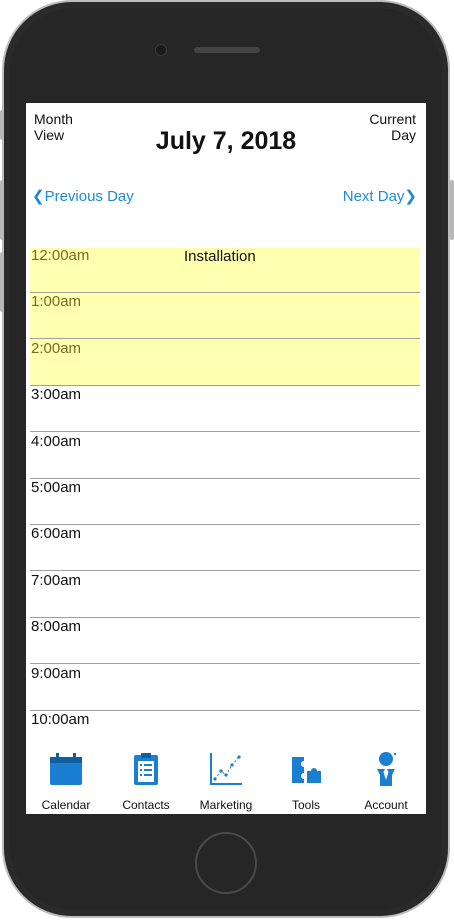  I want to click on volume-down-button, so click(2, 282).